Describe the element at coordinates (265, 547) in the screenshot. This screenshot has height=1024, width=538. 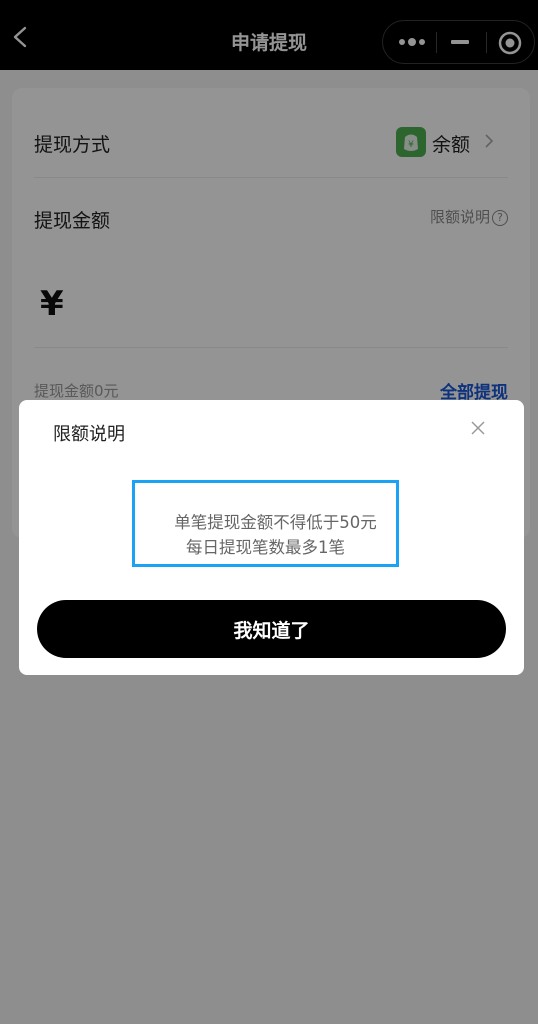
I see `rule-line: 每日提现笔数最多1笔` at that location.